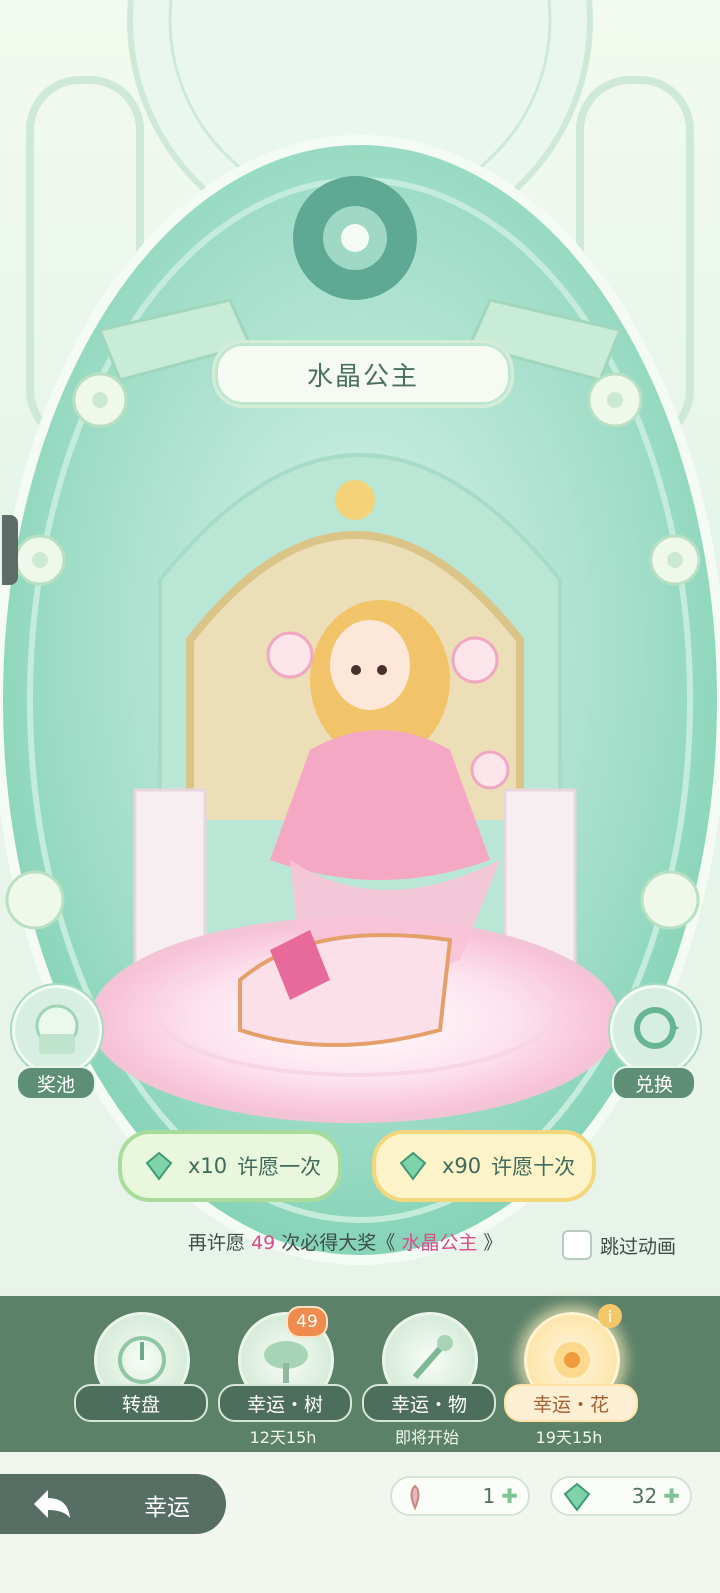 This screenshot has width=720, height=1593. What do you see at coordinates (338, 1243) in the screenshot?
I see `pity-hint-middle: 次必得大奖《` at bounding box center [338, 1243].